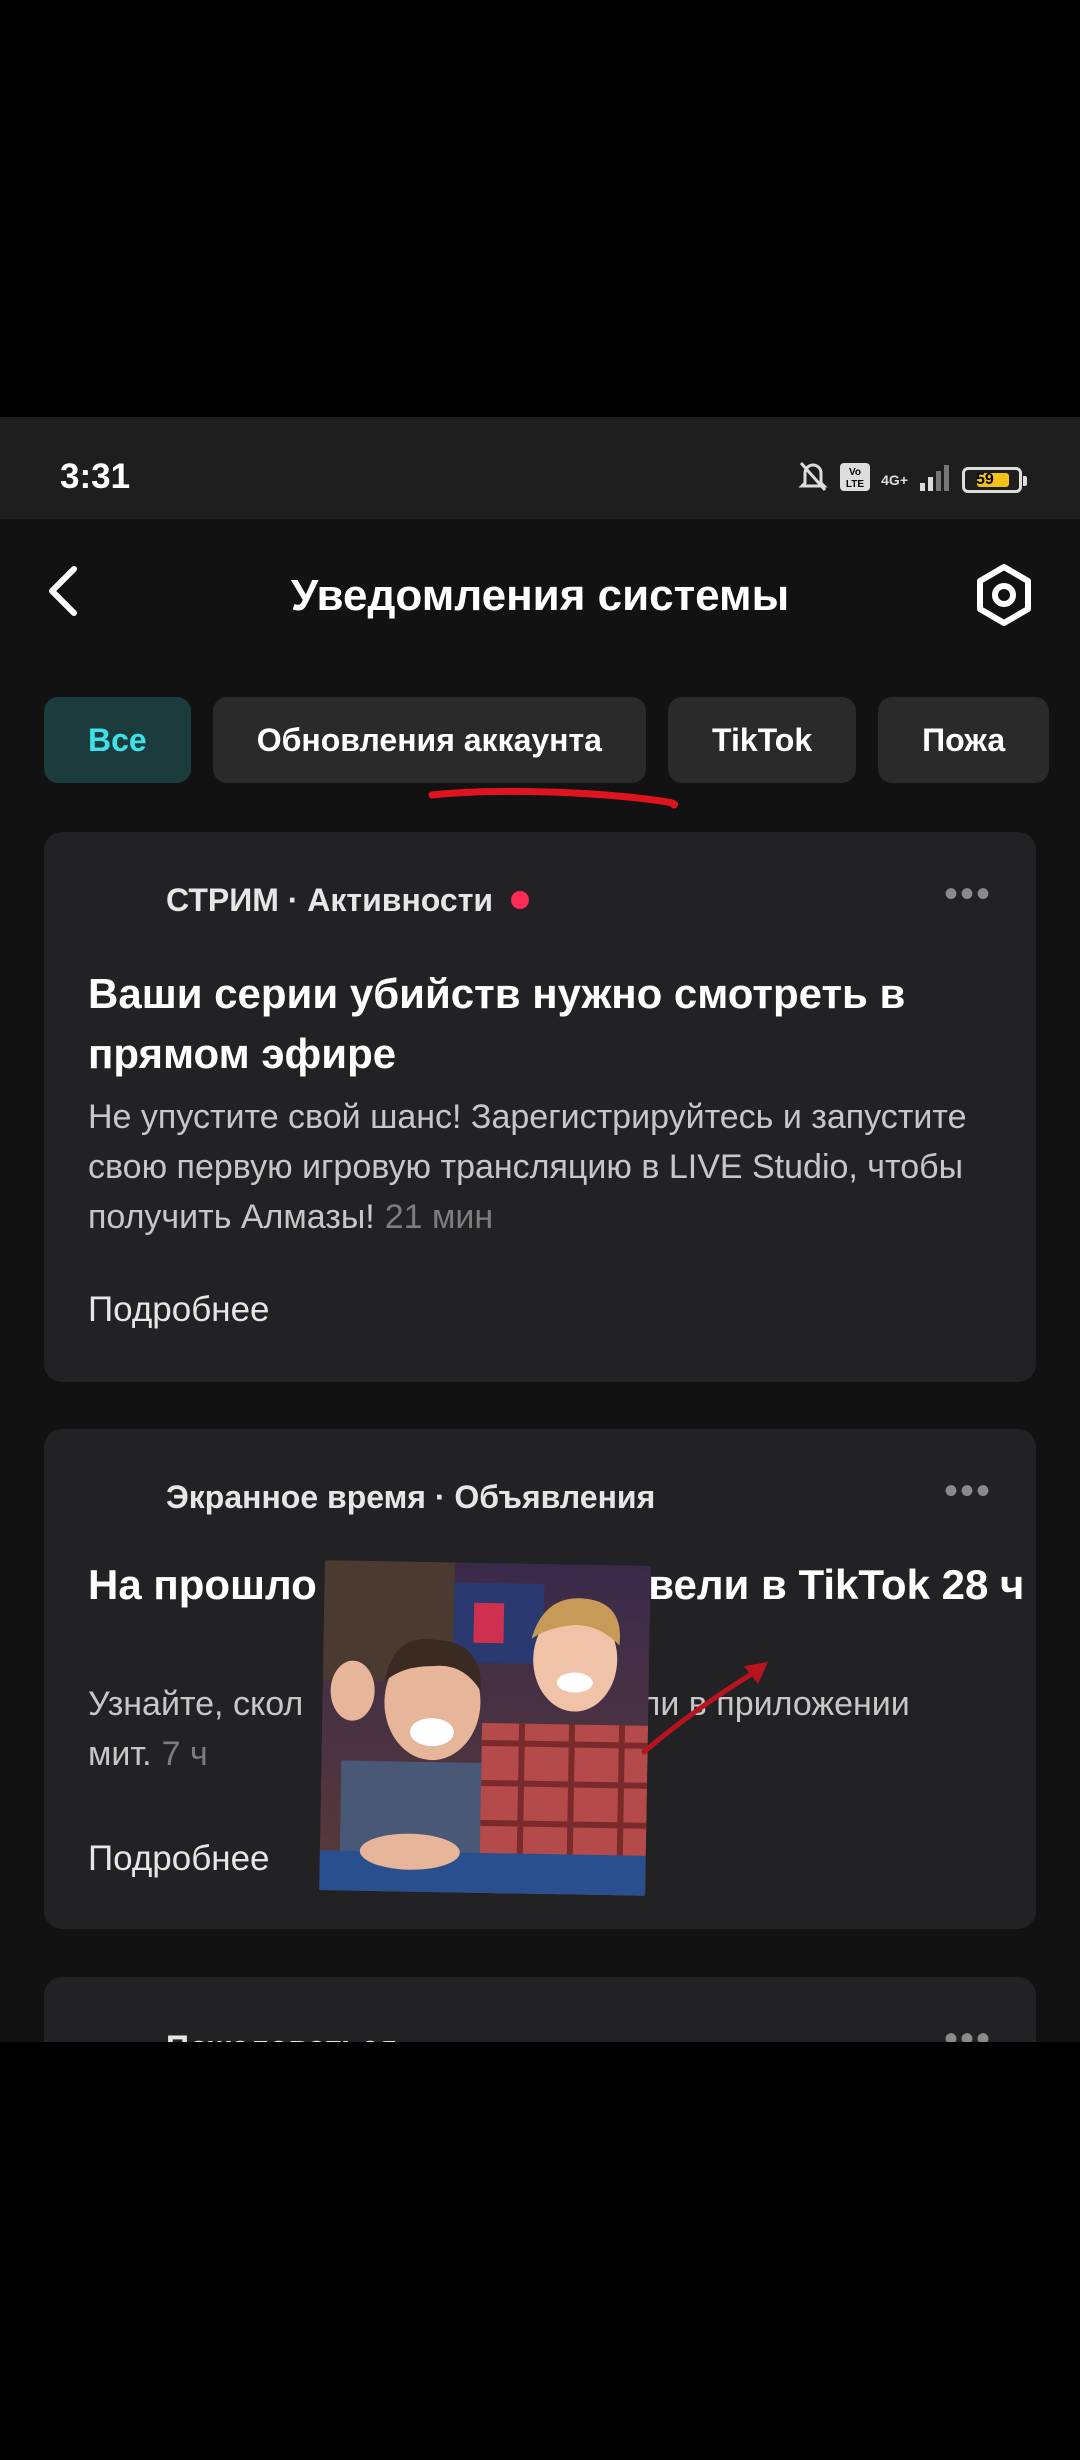 Image resolution: width=1080 pixels, height=2460 pixels. I want to click on bell-off-icon, so click(813, 479).